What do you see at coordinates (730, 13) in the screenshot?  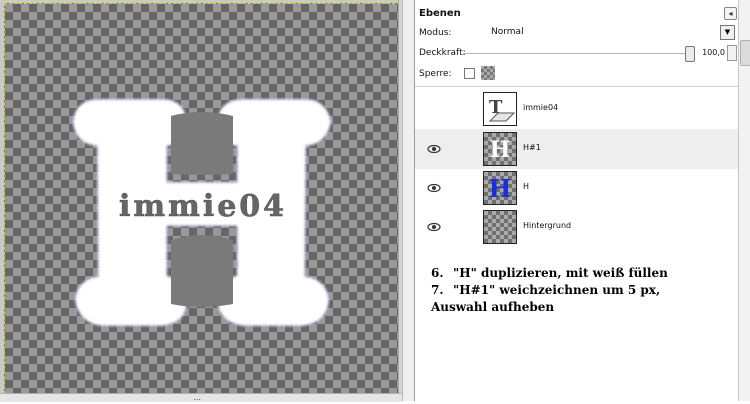 I see `dock-menu-button: ◂` at bounding box center [730, 13].